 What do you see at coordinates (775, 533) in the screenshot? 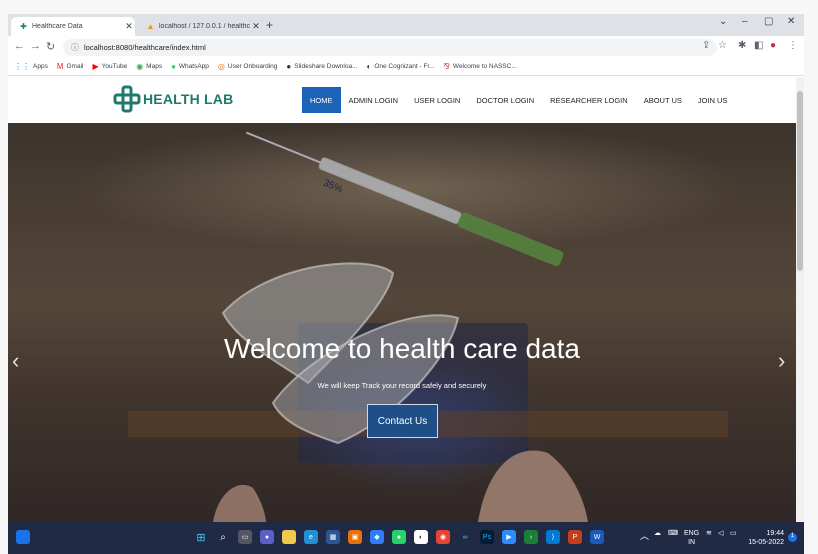
I see `time-text: 19:44` at bounding box center [775, 533].